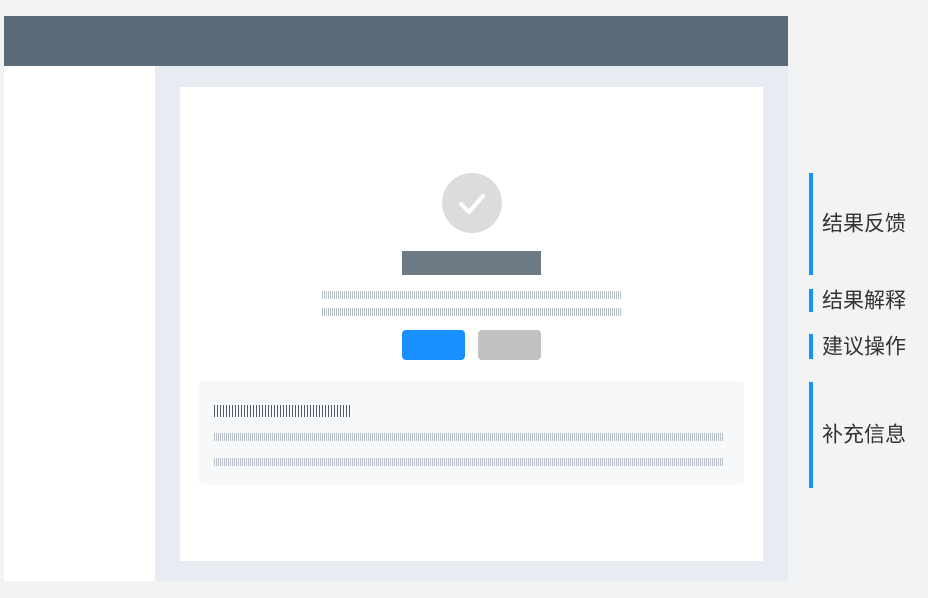  I want to click on check-mark-icon, so click(472, 204).